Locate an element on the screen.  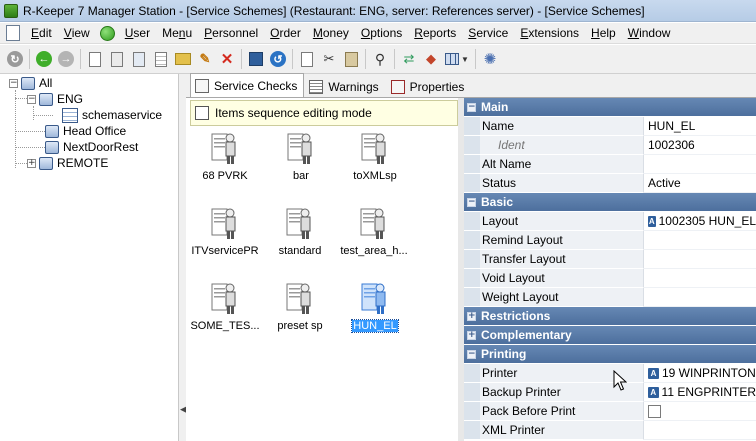
menu-menu: Me n u is located at coordinates (177, 33).